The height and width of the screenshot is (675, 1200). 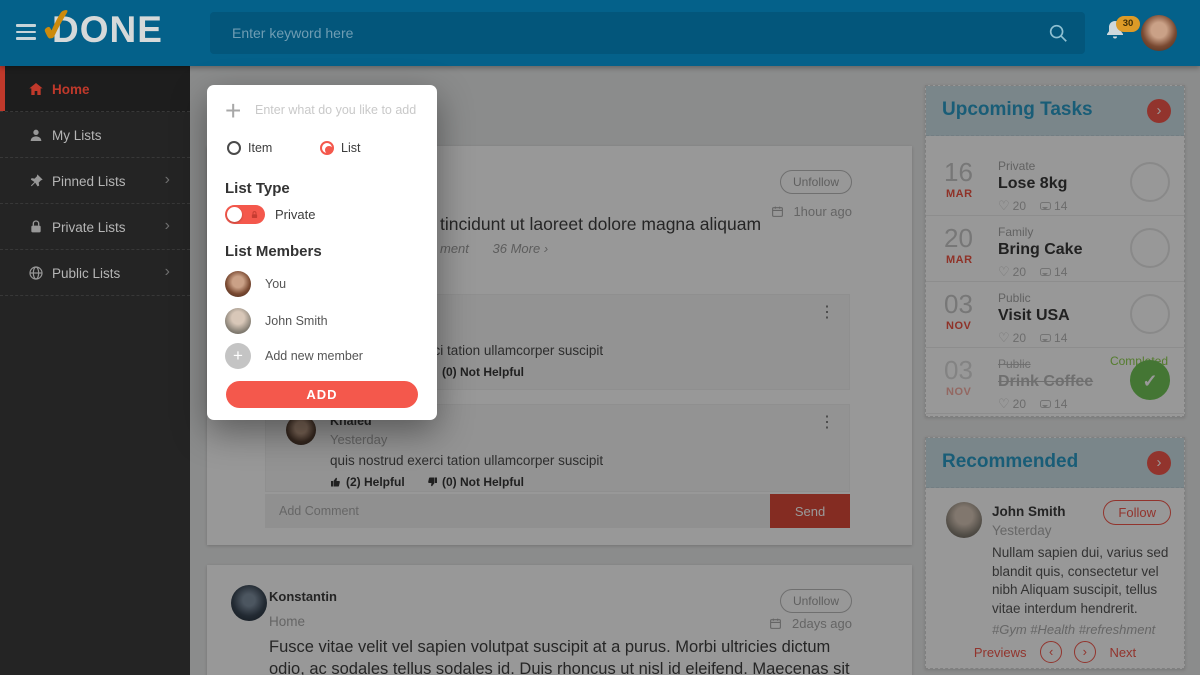 What do you see at coordinates (1058, 33) in the screenshot?
I see `search-icon` at bounding box center [1058, 33].